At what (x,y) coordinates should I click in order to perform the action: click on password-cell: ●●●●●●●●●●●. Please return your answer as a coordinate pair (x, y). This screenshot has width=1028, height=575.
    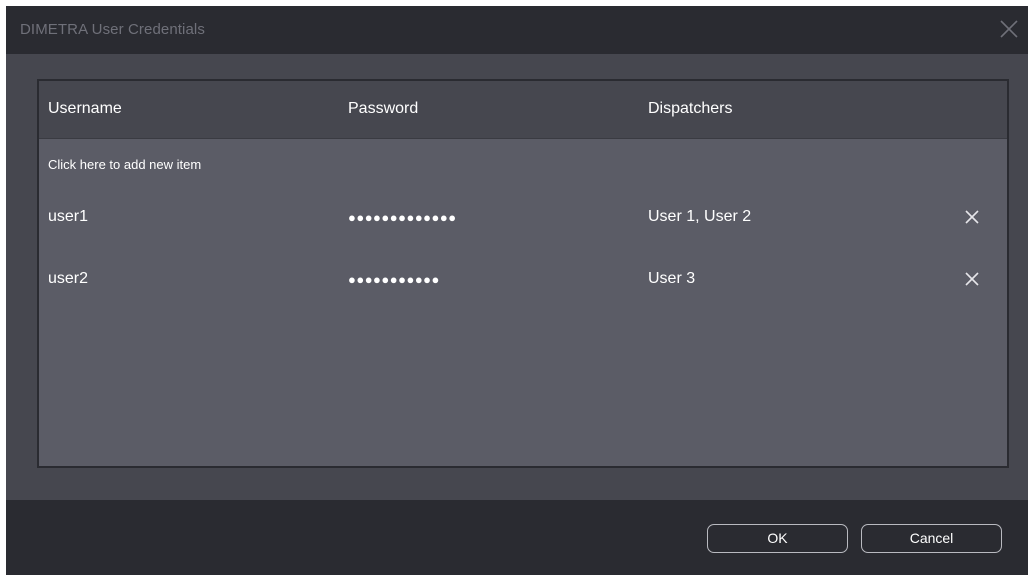
    Looking at the image, I should click on (394, 279).